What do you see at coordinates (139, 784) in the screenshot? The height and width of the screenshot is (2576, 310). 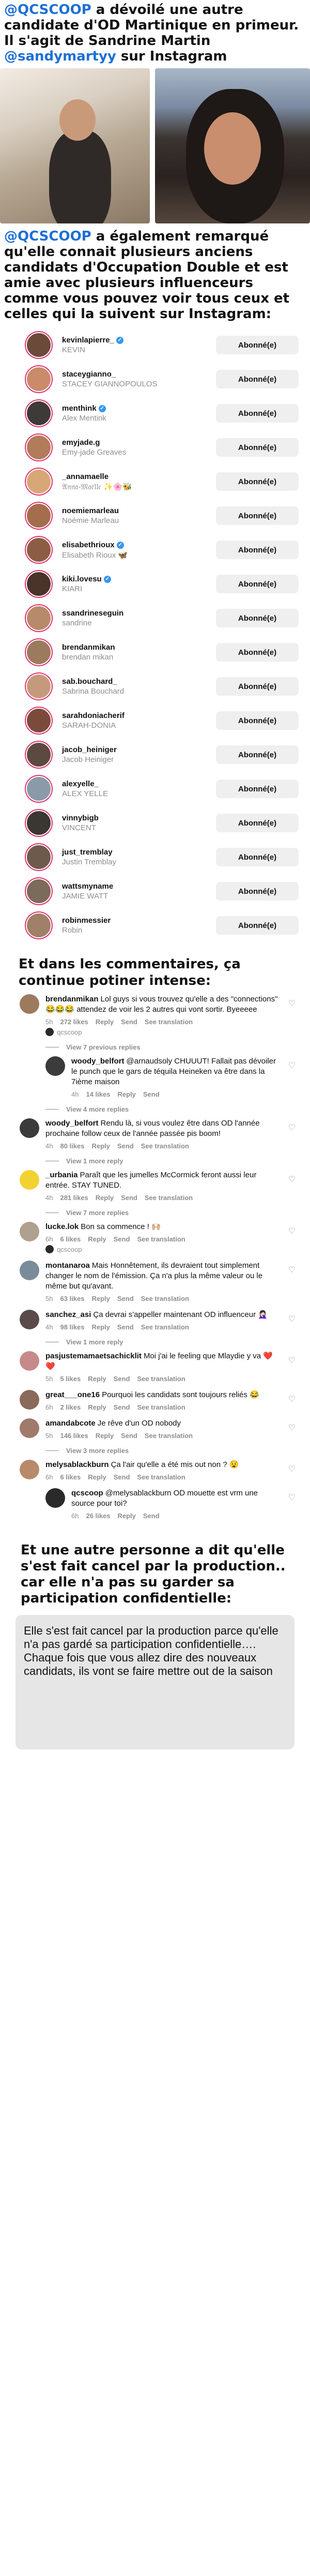 I see `follower-username: alexyelle_` at bounding box center [139, 784].